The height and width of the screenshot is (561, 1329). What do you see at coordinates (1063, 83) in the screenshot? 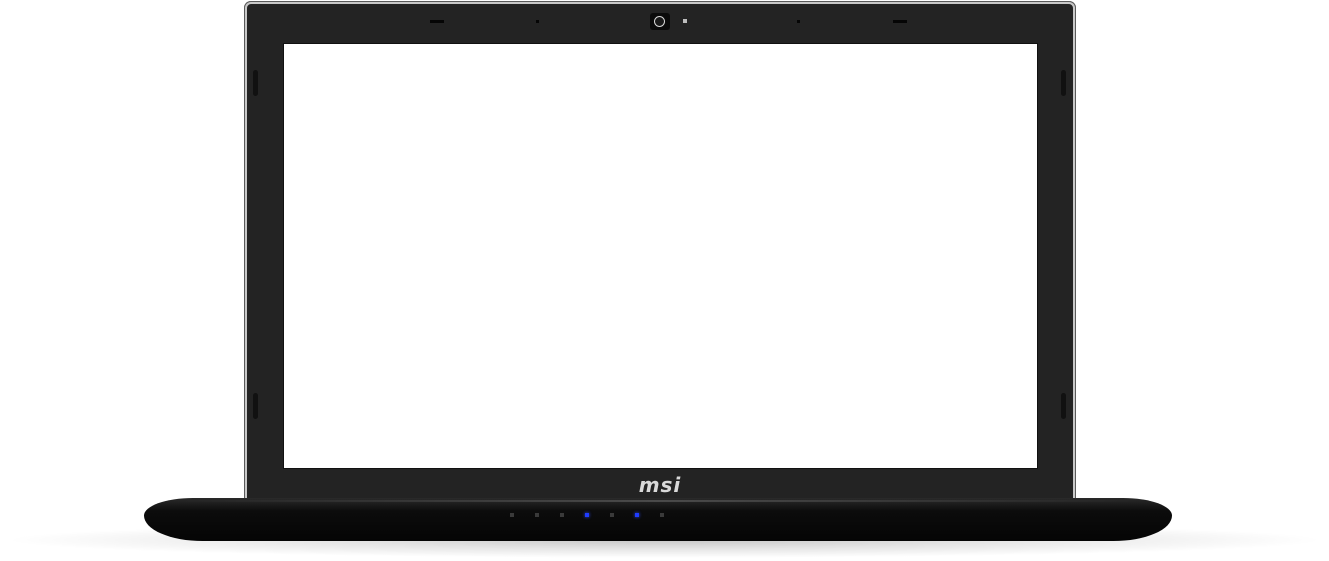
I see `bezel-bumper-top-right` at bounding box center [1063, 83].